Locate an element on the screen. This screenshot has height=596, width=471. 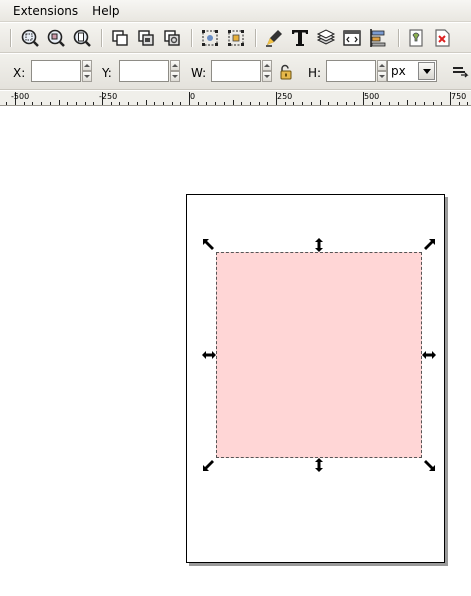
document-properties-icon is located at coordinates (442, 38).